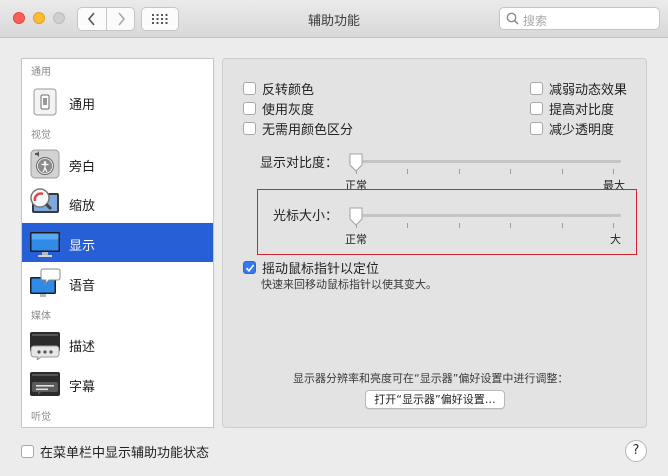  I want to click on cursor-size-min-label: 正常, so click(356, 239).